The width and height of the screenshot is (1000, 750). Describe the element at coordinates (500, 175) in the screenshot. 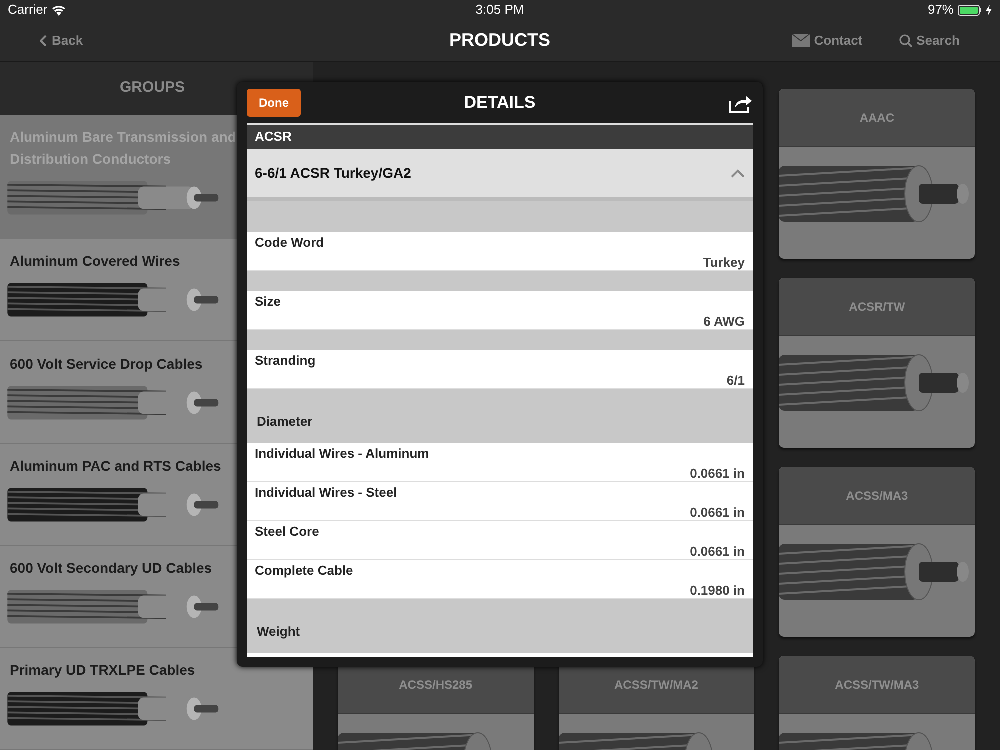

I see `product-header: 6-6/1 ACSR Turkey/GA2` at that location.